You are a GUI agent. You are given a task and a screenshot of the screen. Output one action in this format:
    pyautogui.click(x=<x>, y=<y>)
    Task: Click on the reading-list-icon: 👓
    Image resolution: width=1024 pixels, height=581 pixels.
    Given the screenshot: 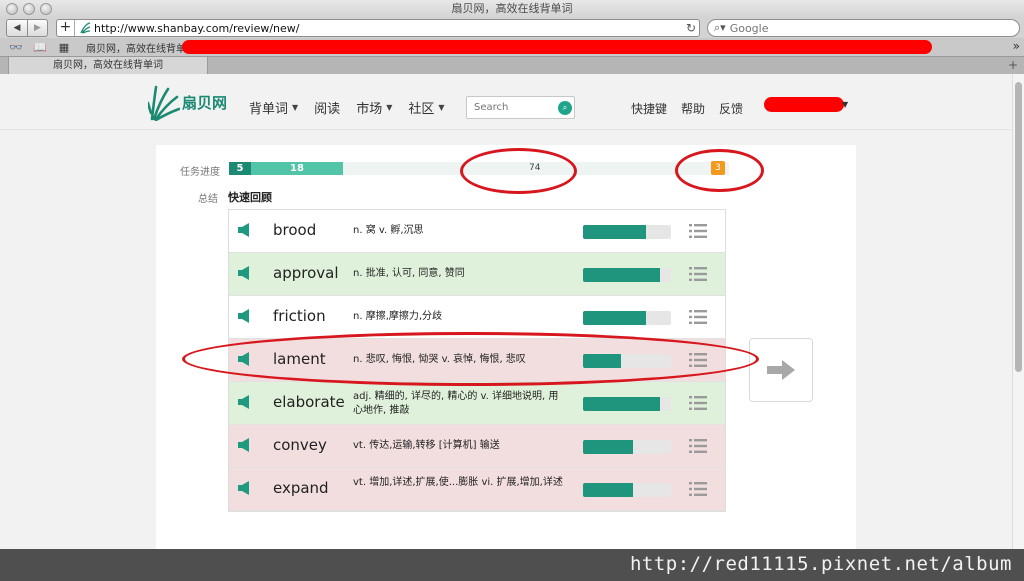 What is the action you would take?
    pyautogui.click(x=16, y=47)
    